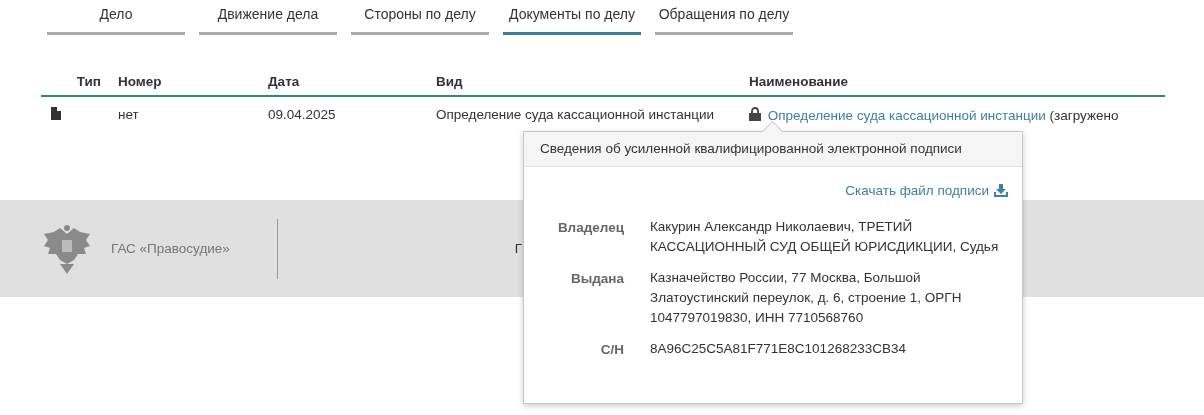 The image size is (1204, 415). Describe the element at coordinates (799, 81) in the screenshot. I see `column-header: Наименование` at that location.